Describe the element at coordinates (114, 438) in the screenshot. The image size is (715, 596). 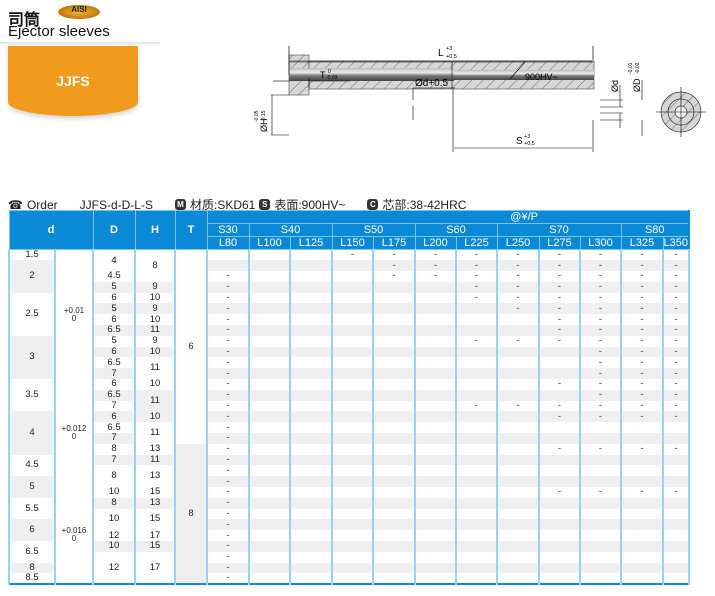
I see `cell-D: 7` at that location.